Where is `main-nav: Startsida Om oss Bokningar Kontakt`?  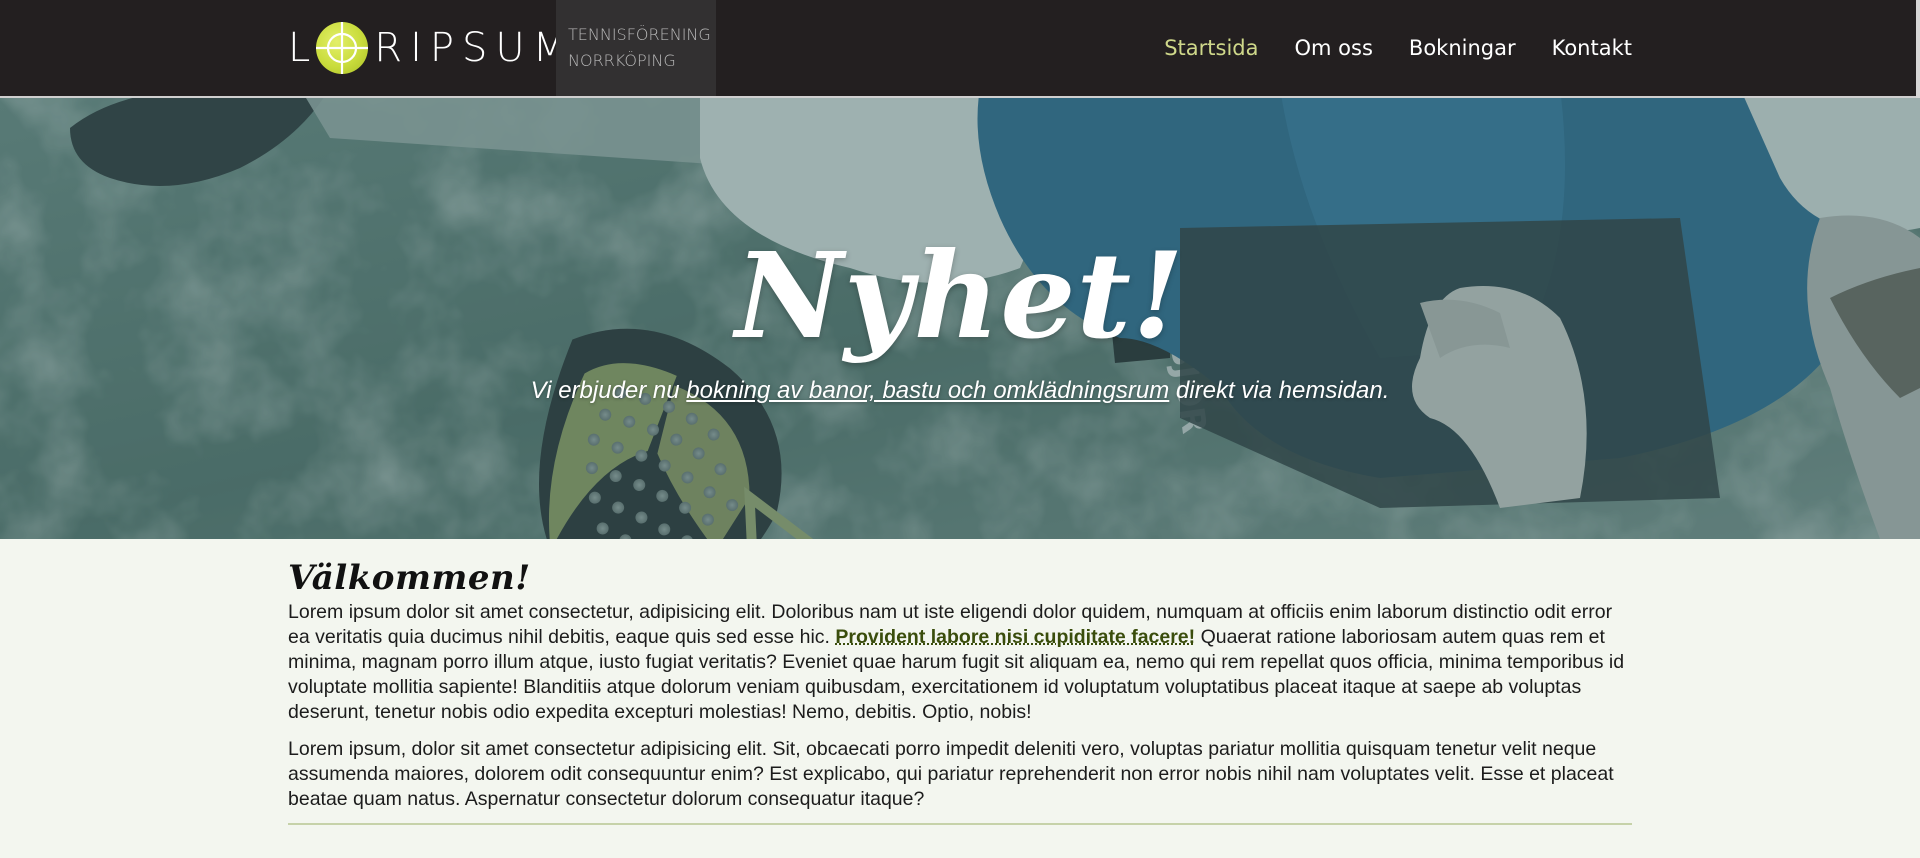
main-nav: Startsida Om oss Bokningar Kontakt is located at coordinates (1398, 48).